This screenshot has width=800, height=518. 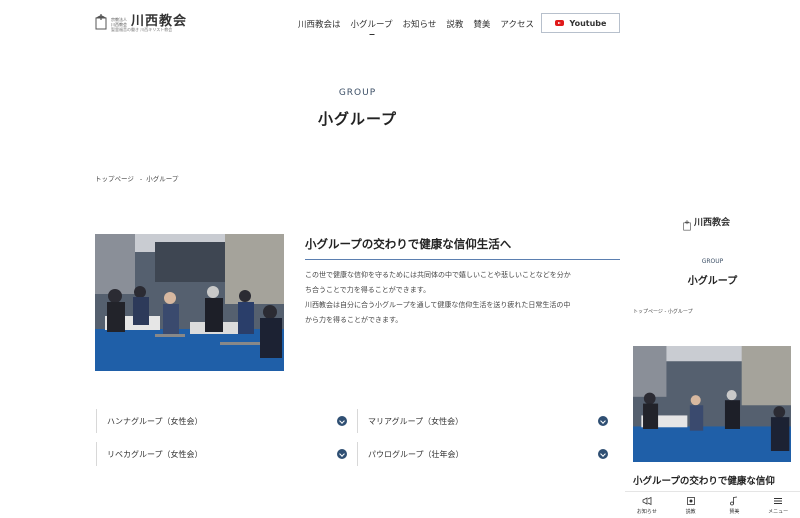 I want to click on music-note-icon, so click(x=734, y=500).